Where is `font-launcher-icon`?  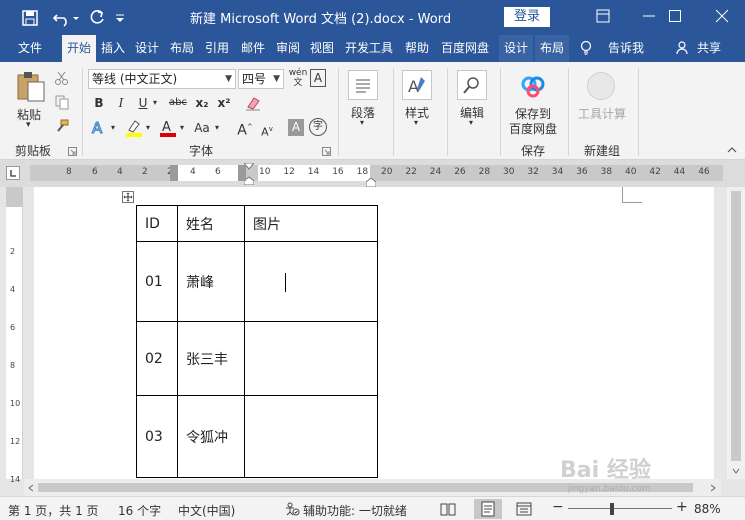
font-launcher-icon is located at coordinates (327, 151).